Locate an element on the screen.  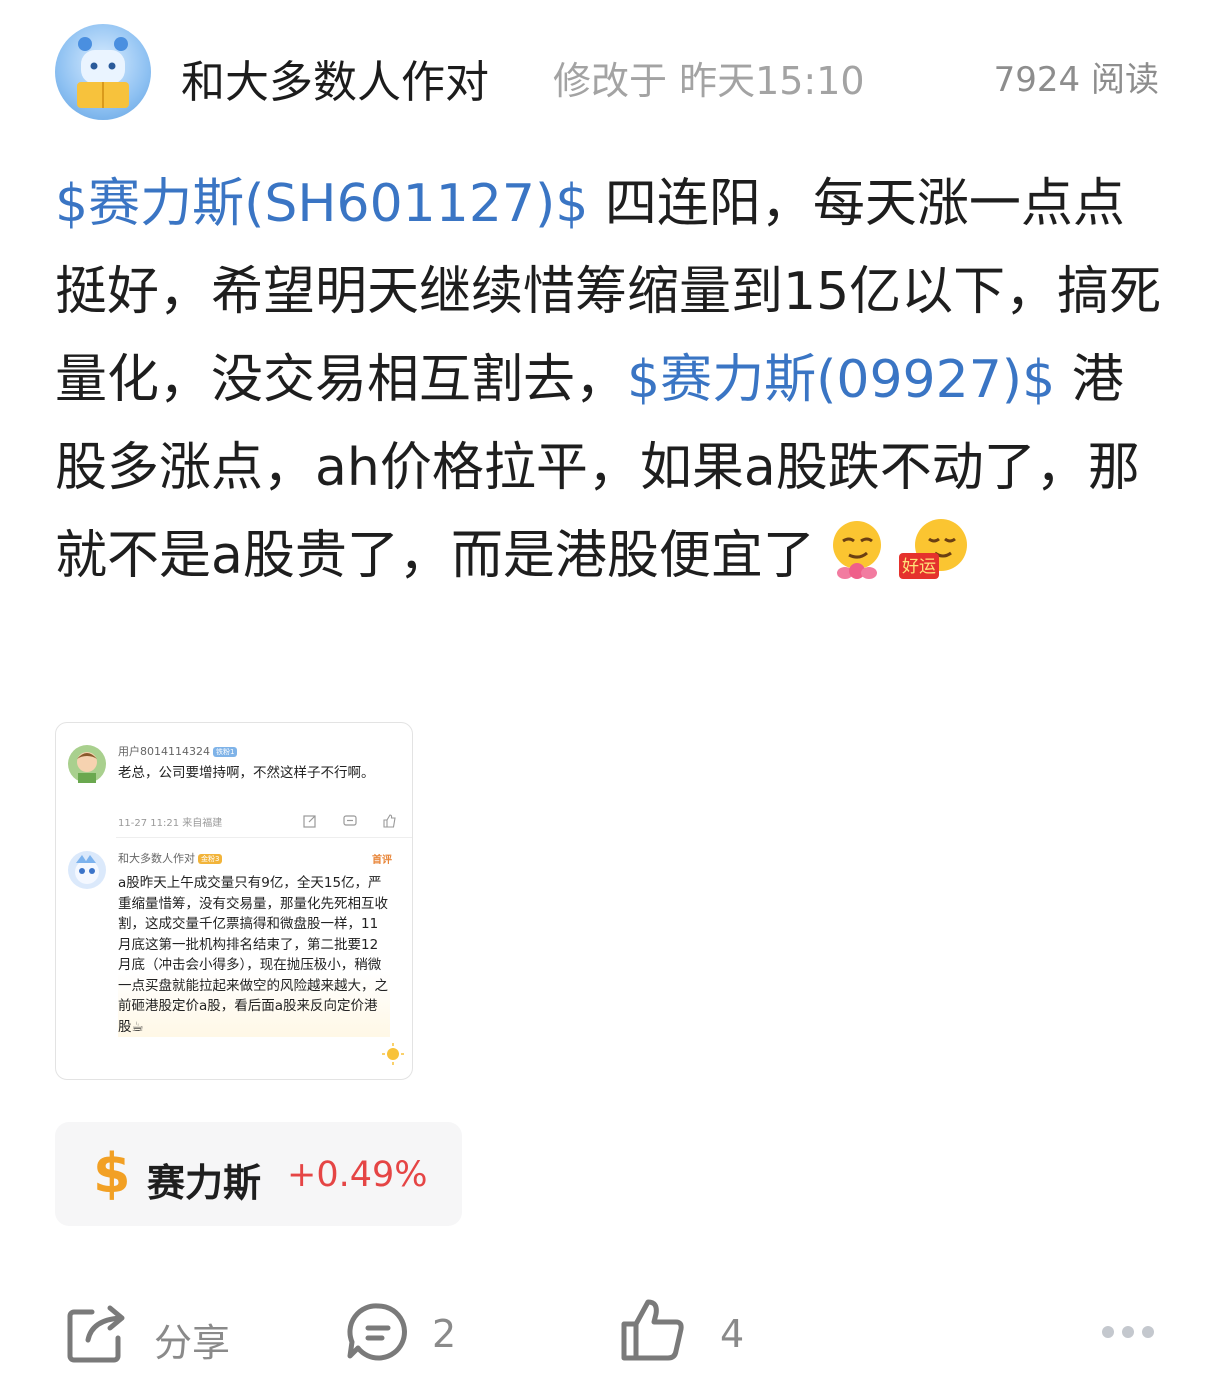
like-icon is located at coordinates (389, 820).